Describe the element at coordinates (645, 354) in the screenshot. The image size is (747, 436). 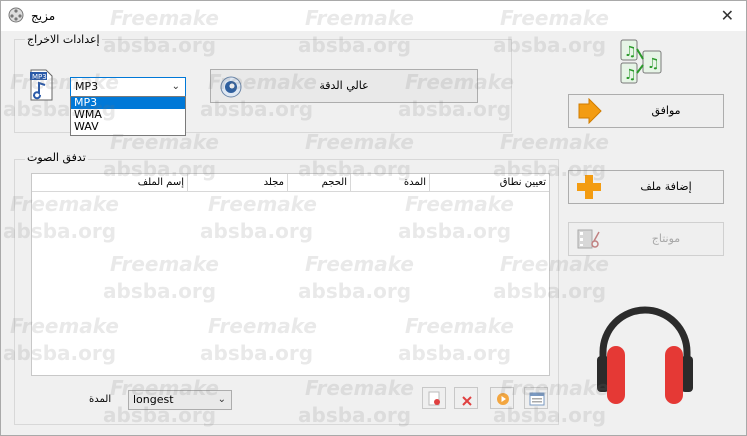
I see `headphones-icon` at that location.